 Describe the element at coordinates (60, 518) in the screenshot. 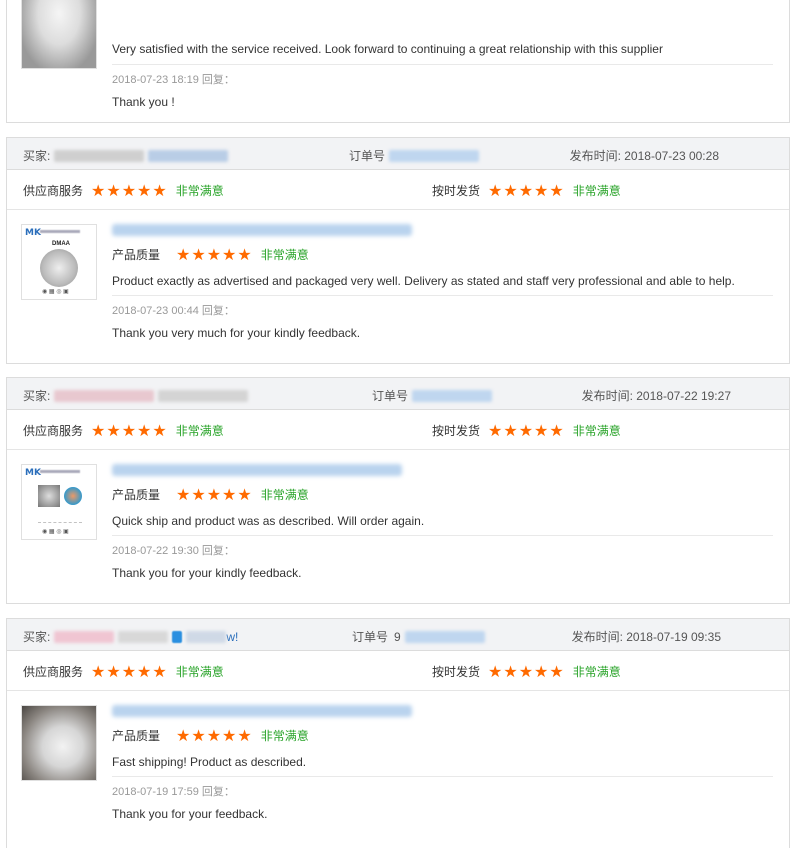

I see `chemical-formula` at that location.